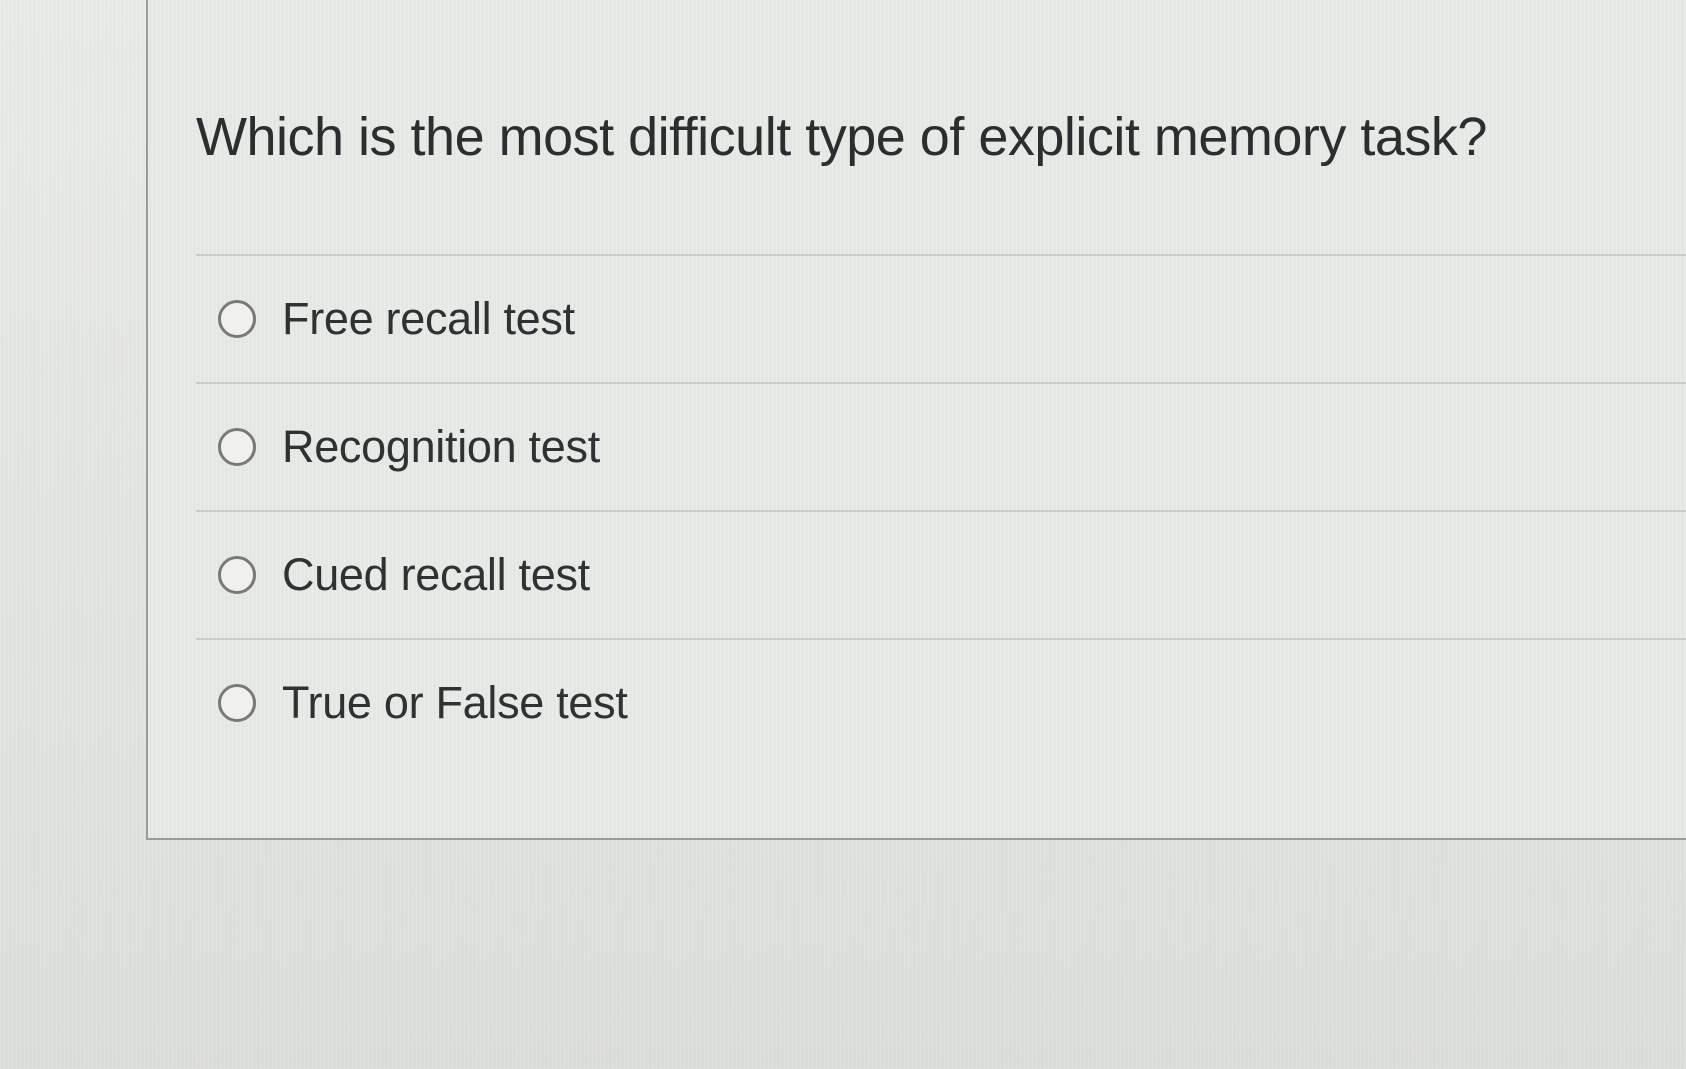 Image resolution: width=1686 pixels, height=1069 pixels. I want to click on answer-label: Cued recall test, so click(436, 574).